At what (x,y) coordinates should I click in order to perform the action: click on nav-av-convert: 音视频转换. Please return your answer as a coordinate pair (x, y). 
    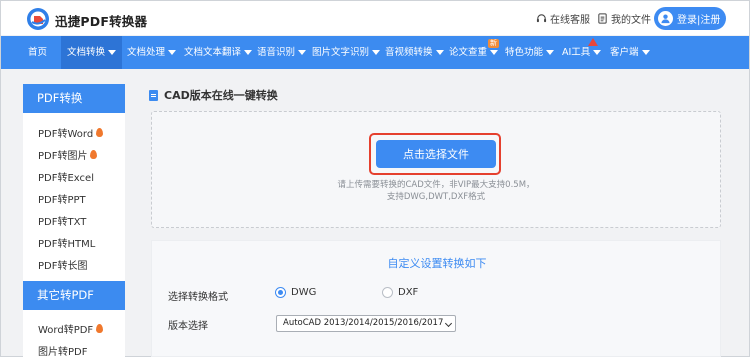
    Looking at the image, I should click on (414, 52).